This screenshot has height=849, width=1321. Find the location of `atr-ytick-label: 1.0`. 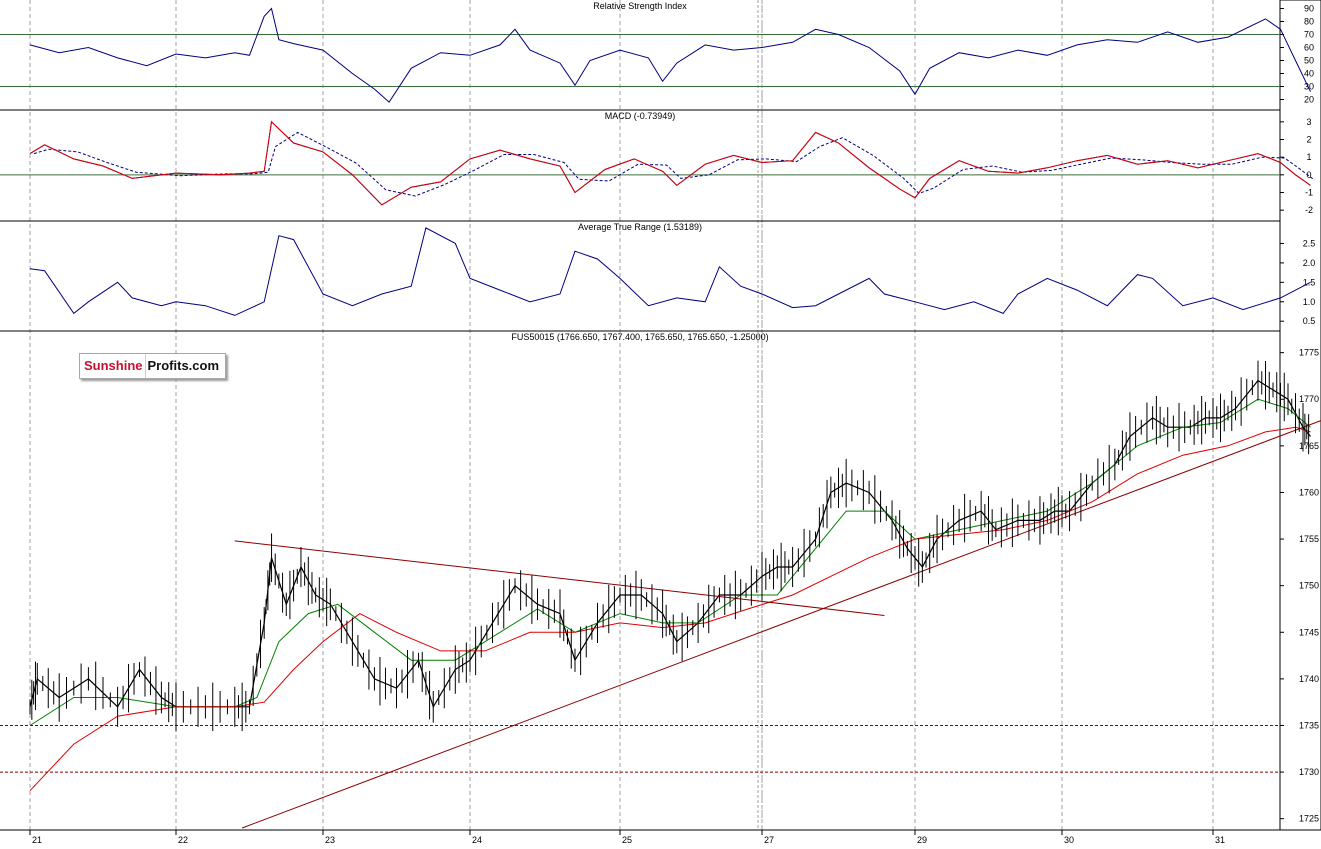

atr-ytick-label: 1.0 is located at coordinates (1309, 302).